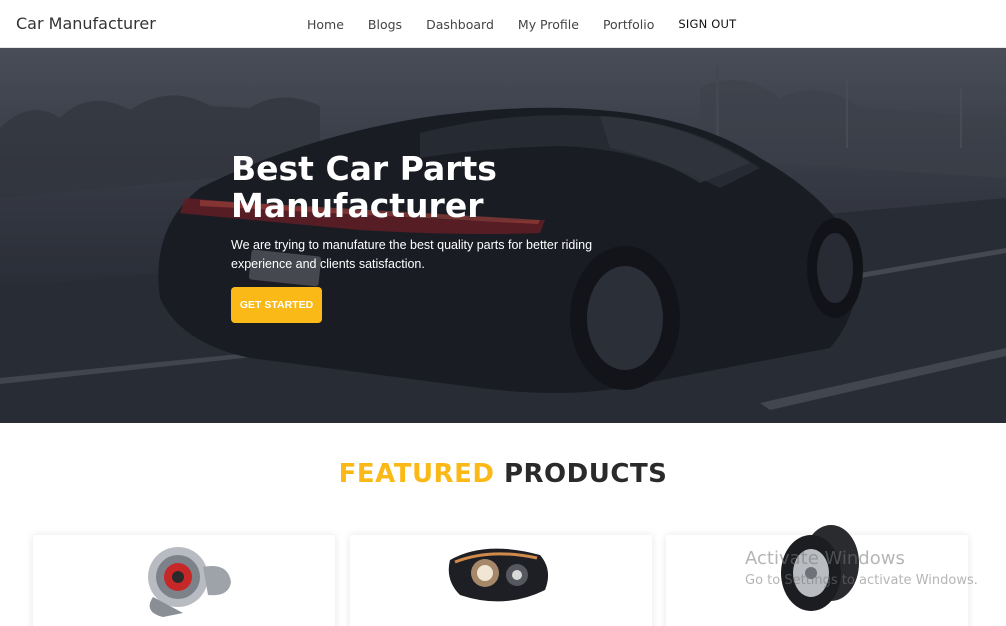  What do you see at coordinates (548, 24) in the screenshot?
I see `nav-my-profile: My Profile` at bounding box center [548, 24].